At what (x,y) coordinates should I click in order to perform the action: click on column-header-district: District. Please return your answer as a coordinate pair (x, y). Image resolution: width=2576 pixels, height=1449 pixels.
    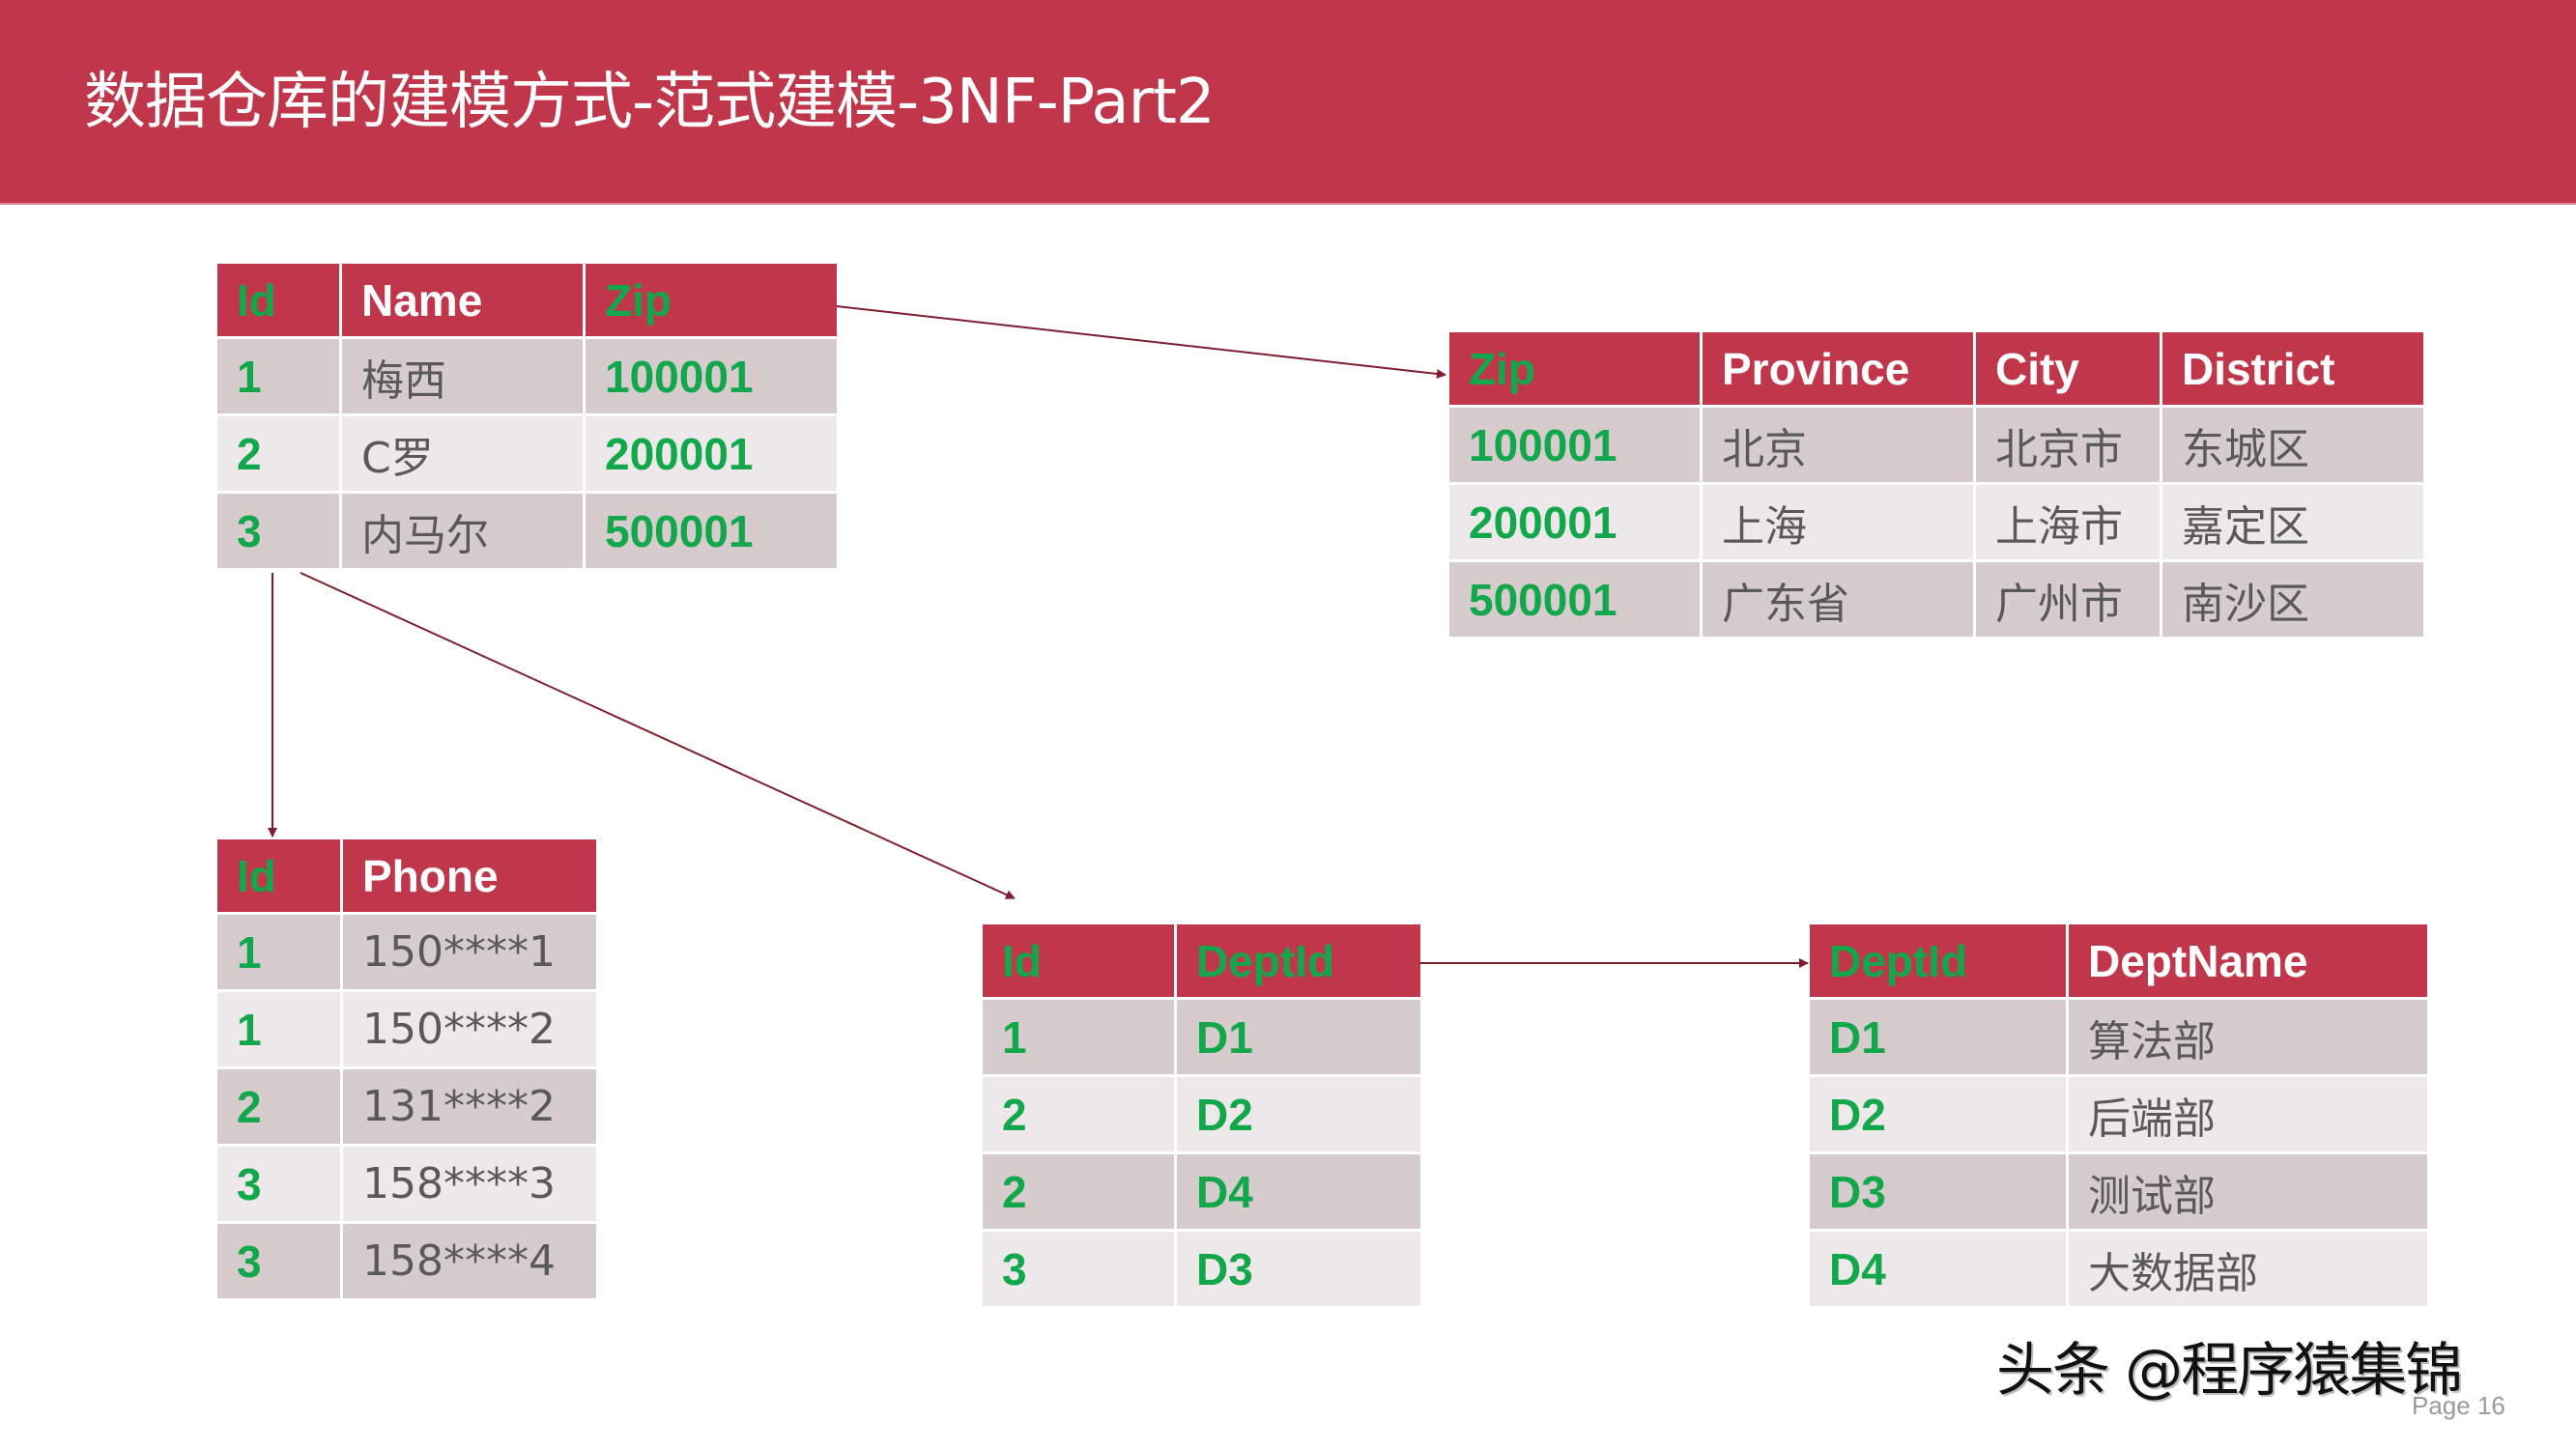
    Looking at the image, I should click on (2293, 368).